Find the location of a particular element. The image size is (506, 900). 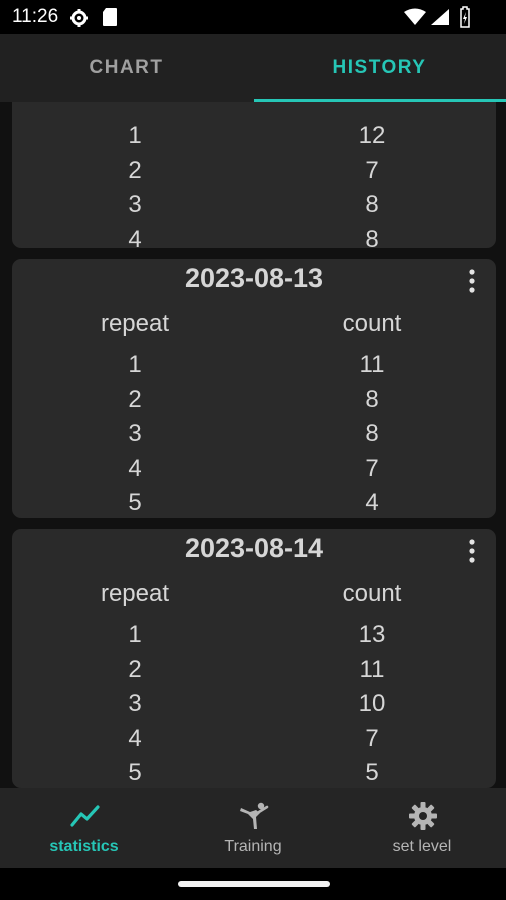

nav-set-level: set level is located at coordinates (422, 828).